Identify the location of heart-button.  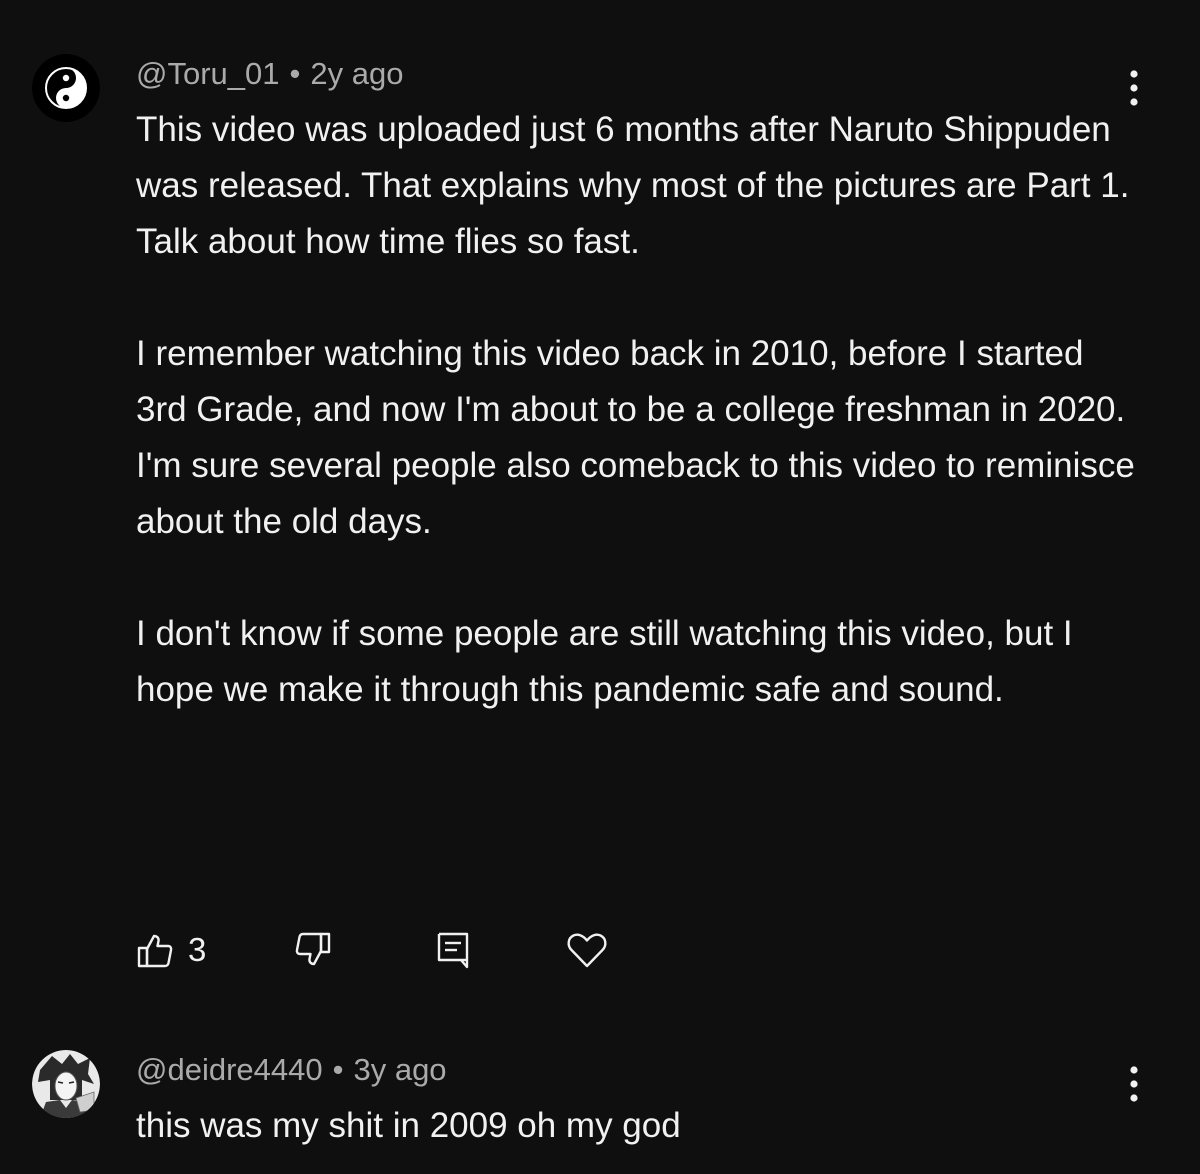
(587, 950).